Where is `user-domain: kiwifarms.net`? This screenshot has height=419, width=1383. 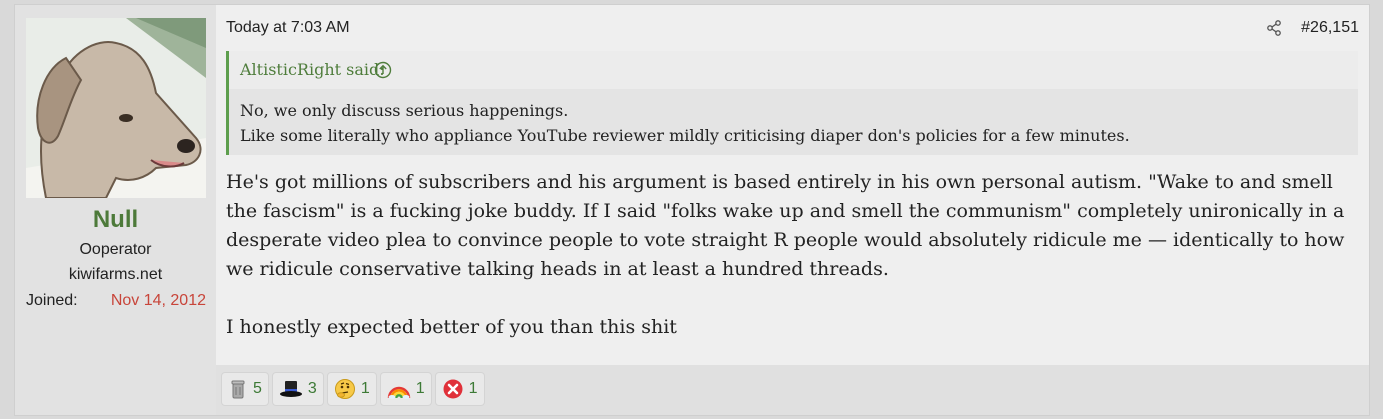
user-domain: kiwifarms.net is located at coordinates (115, 274).